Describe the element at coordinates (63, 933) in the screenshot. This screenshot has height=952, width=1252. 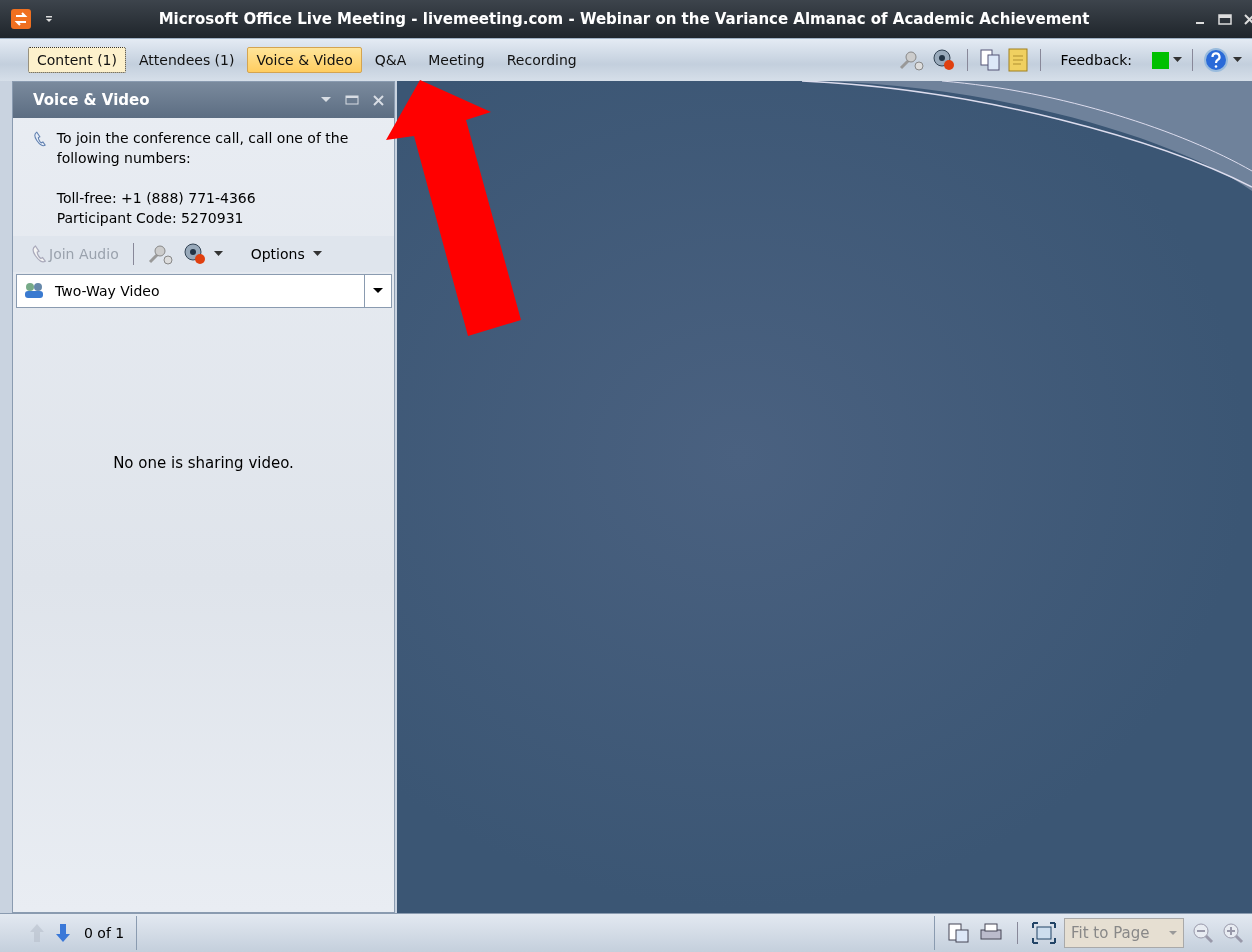
I see `down-arrow-icon` at that location.